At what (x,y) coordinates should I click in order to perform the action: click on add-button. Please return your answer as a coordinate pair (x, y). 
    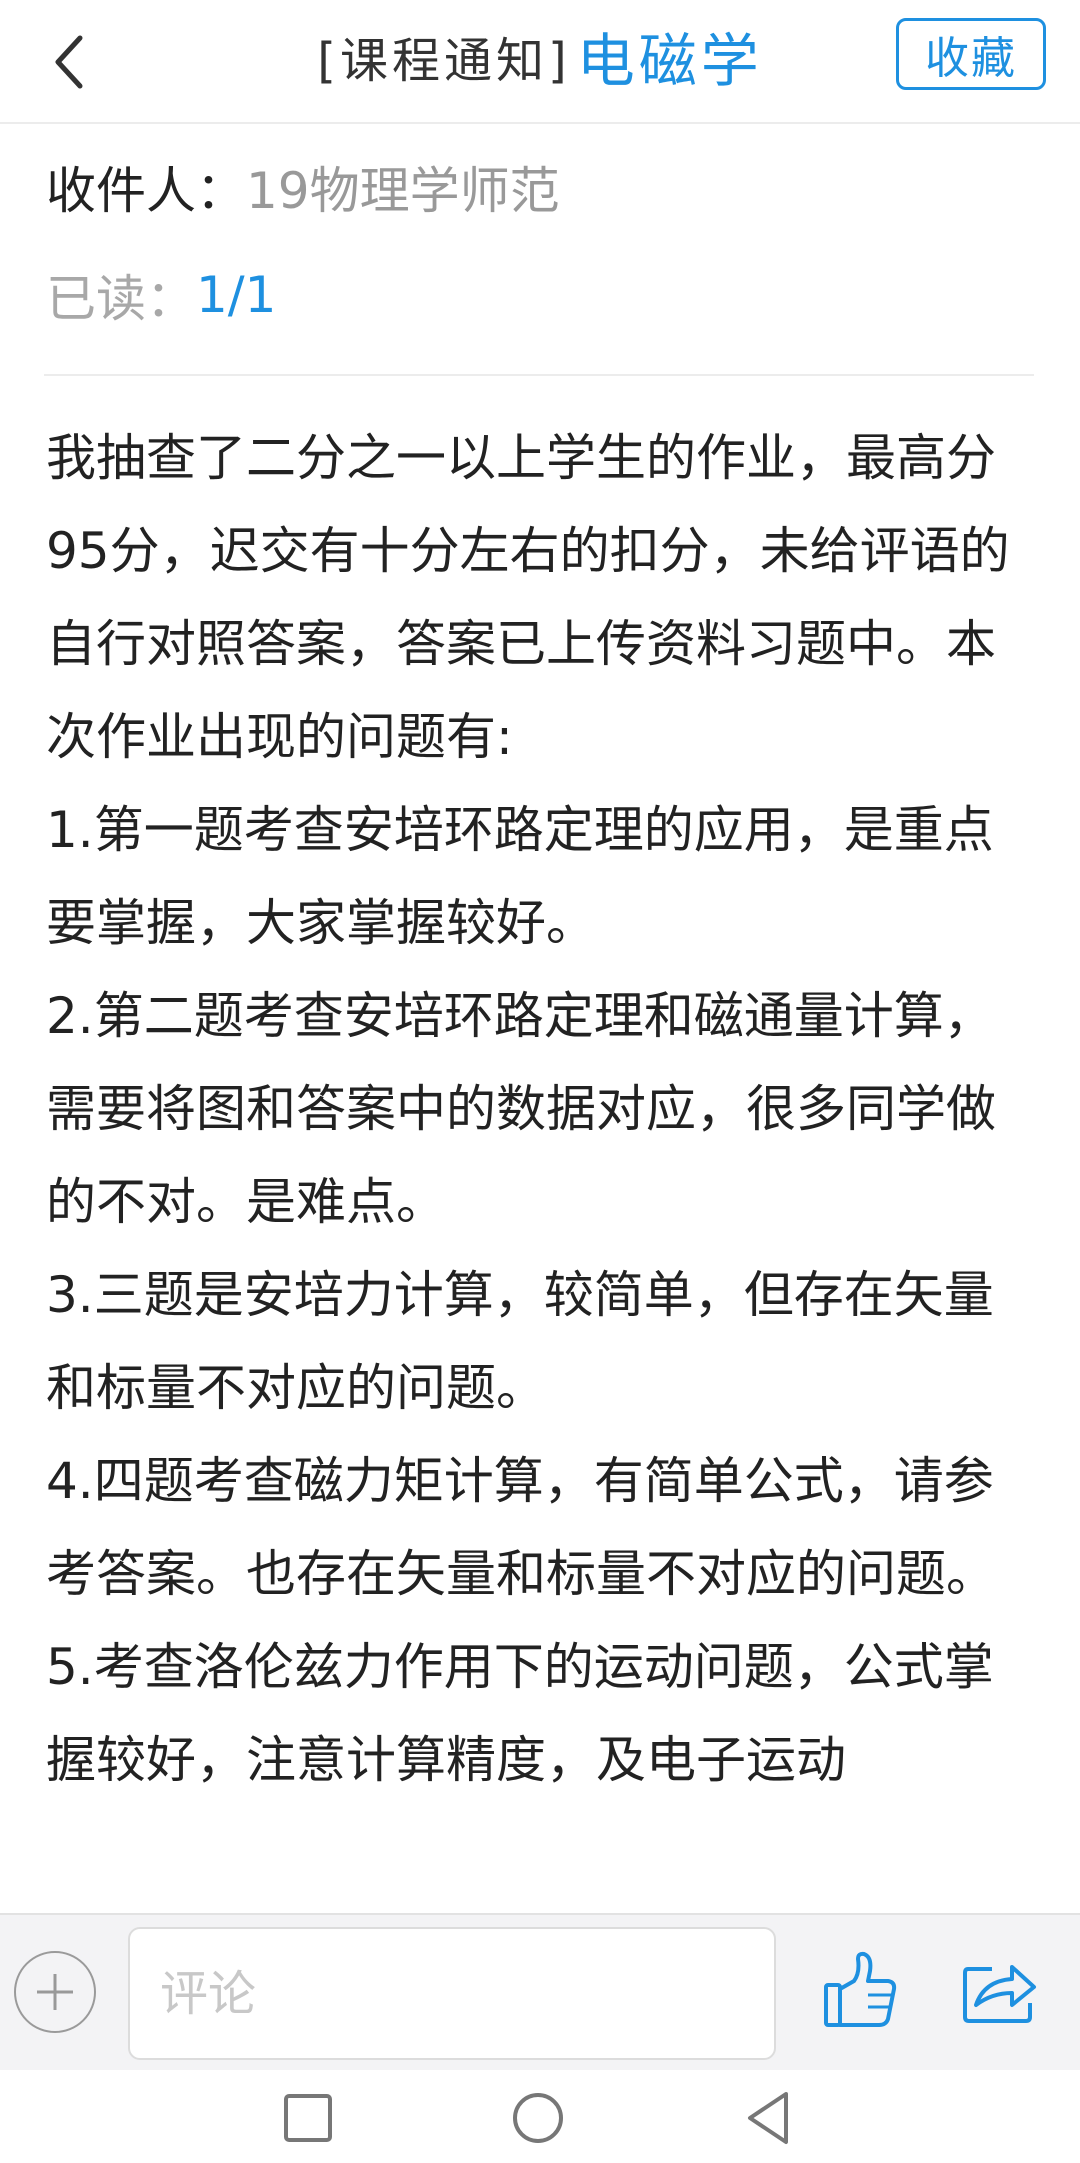
    Looking at the image, I should click on (55, 1992).